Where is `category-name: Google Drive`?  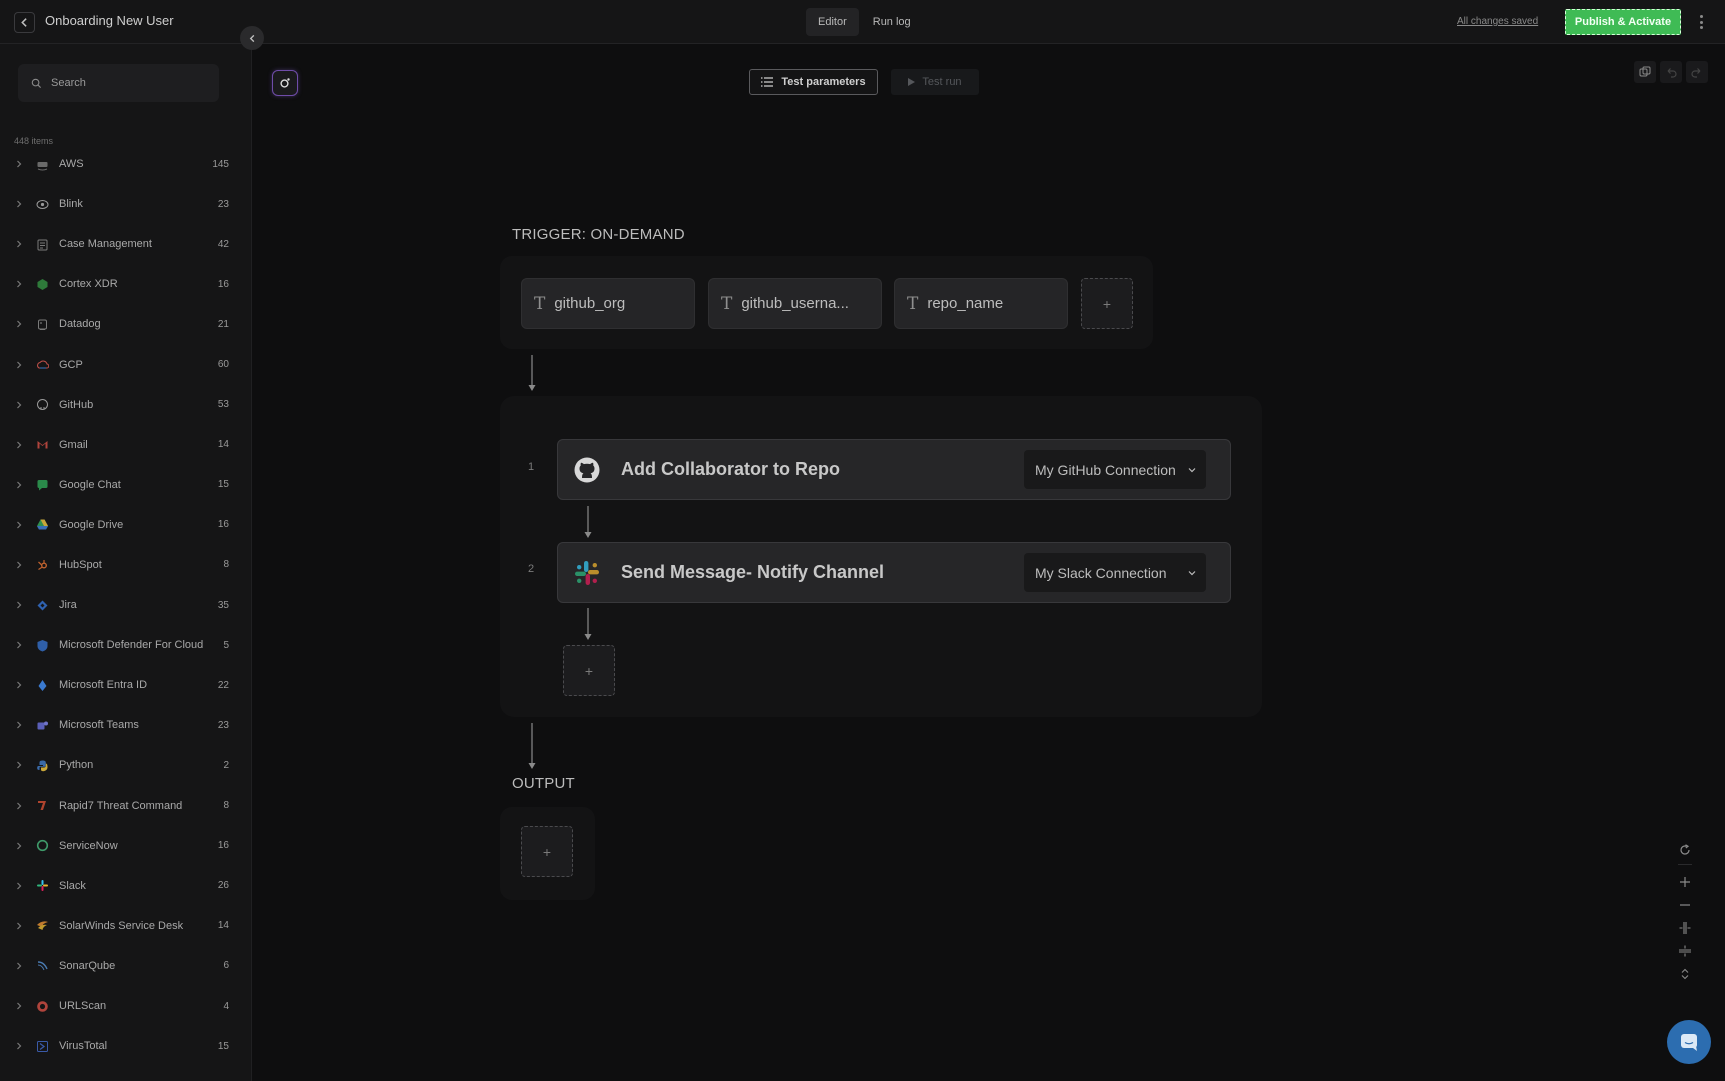 category-name: Google Drive is located at coordinates (91, 524).